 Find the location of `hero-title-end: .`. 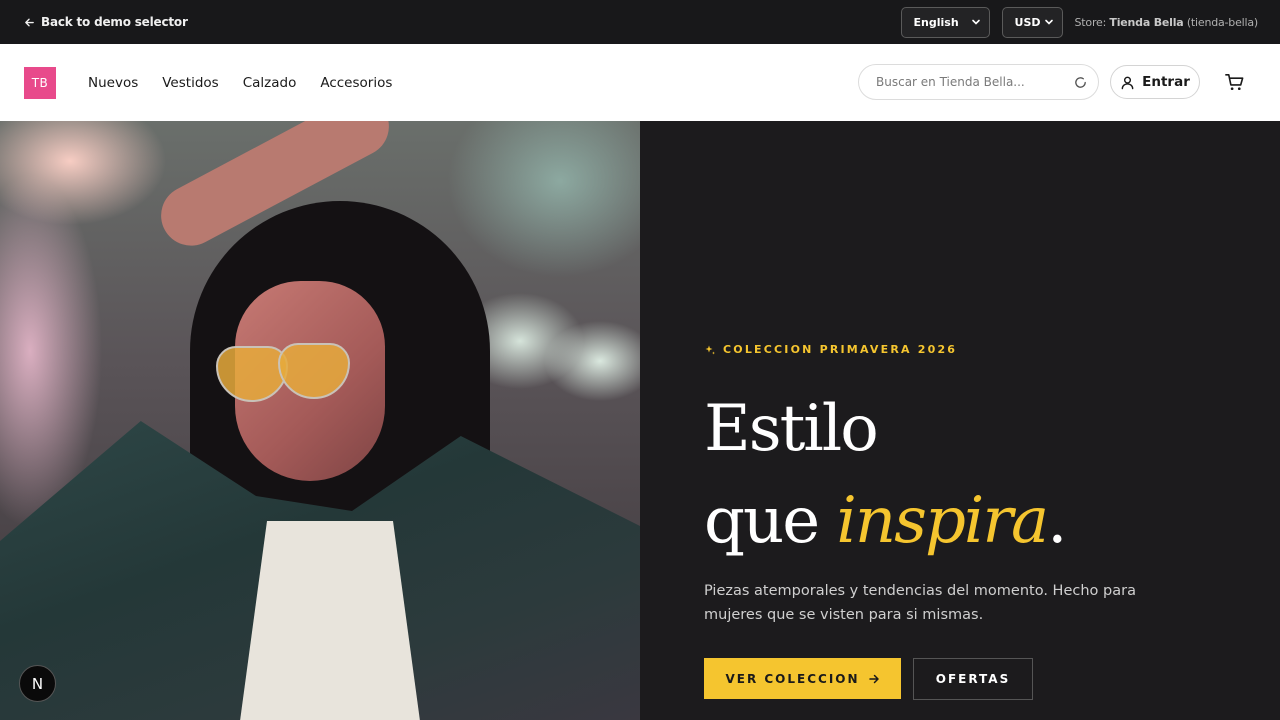

hero-title-end: . is located at coordinates (1057, 521).